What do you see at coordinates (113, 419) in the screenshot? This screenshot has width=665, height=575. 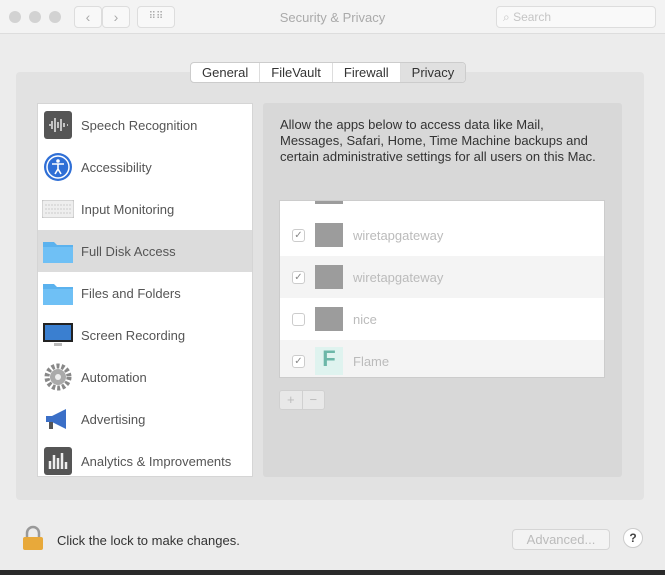 I see `sidebar-item-label: Advertising` at bounding box center [113, 419].